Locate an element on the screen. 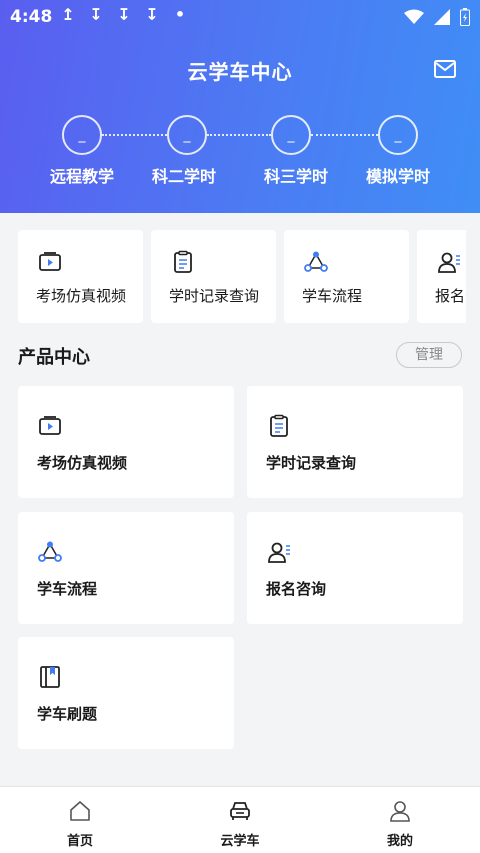  product-center-title: 产品中心 is located at coordinates (54, 357).